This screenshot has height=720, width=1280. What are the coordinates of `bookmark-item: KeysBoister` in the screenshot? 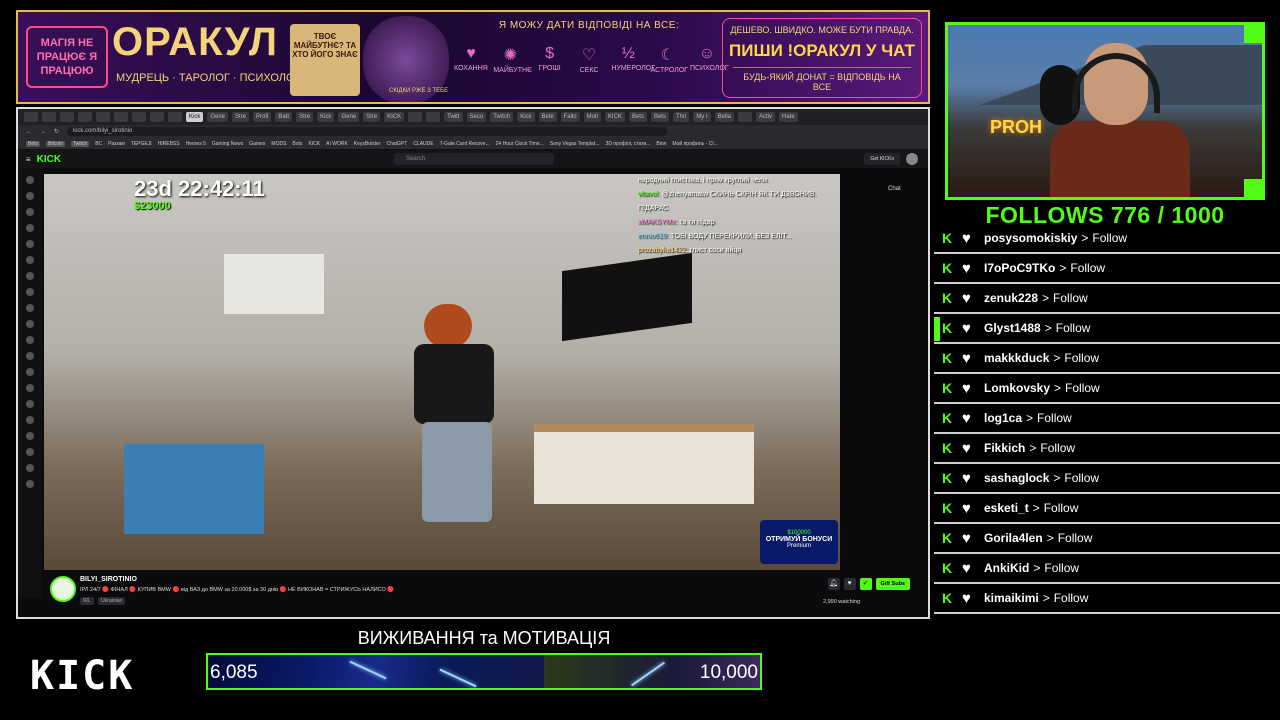 It's located at (367, 144).